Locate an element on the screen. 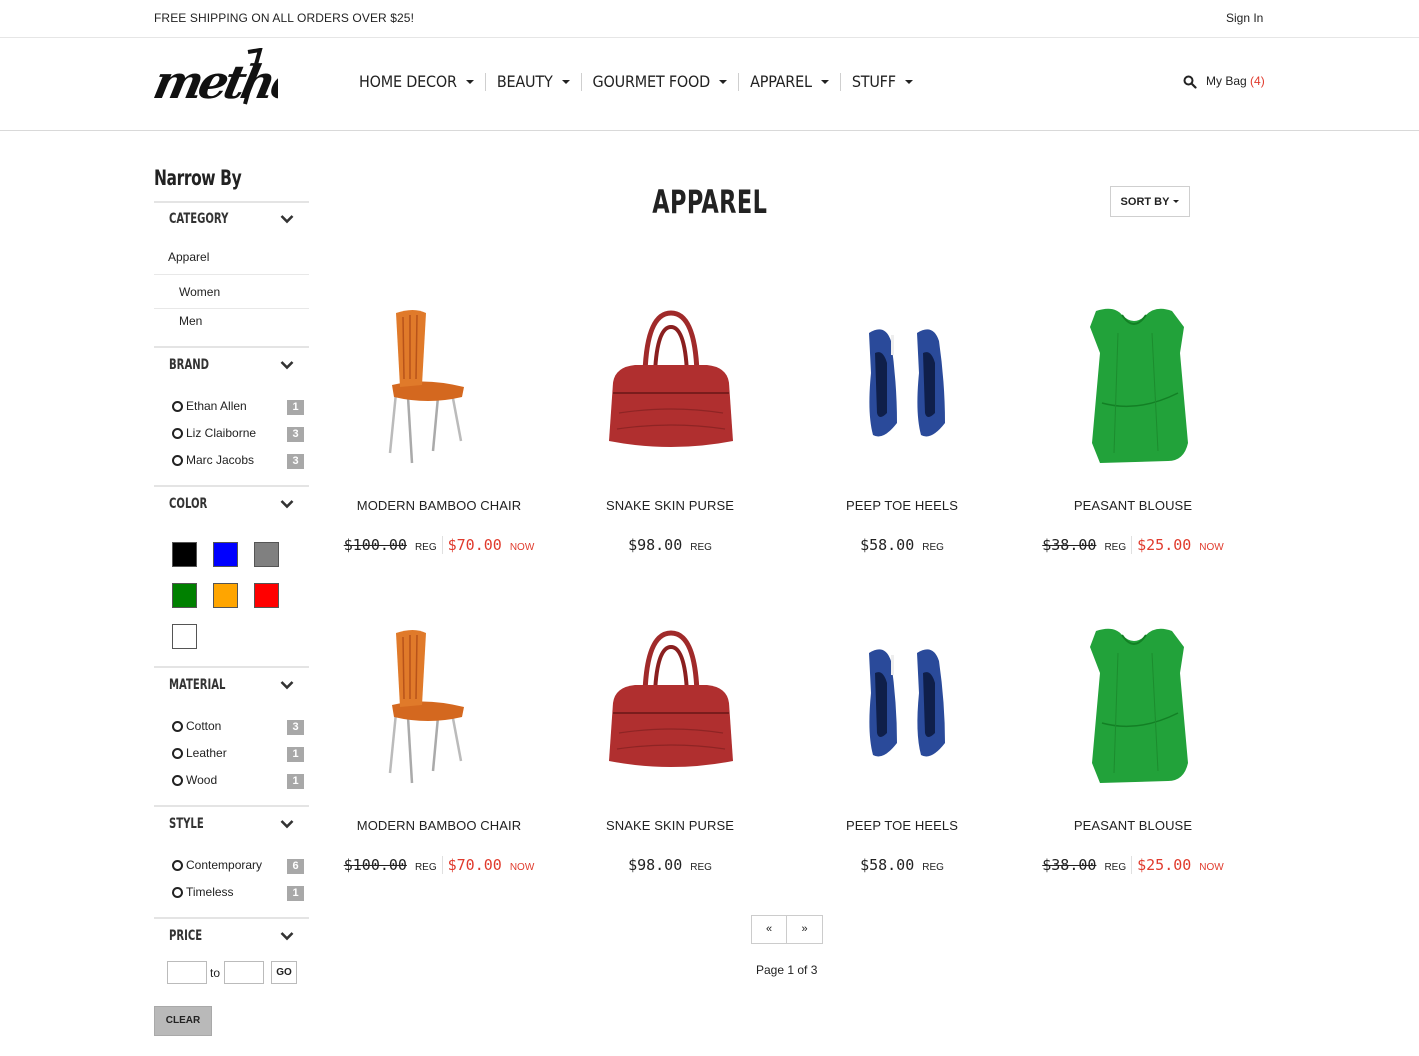 This screenshot has width=1419, height=1056. nav-stuff: STUFF is located at coordinates (882, 81).